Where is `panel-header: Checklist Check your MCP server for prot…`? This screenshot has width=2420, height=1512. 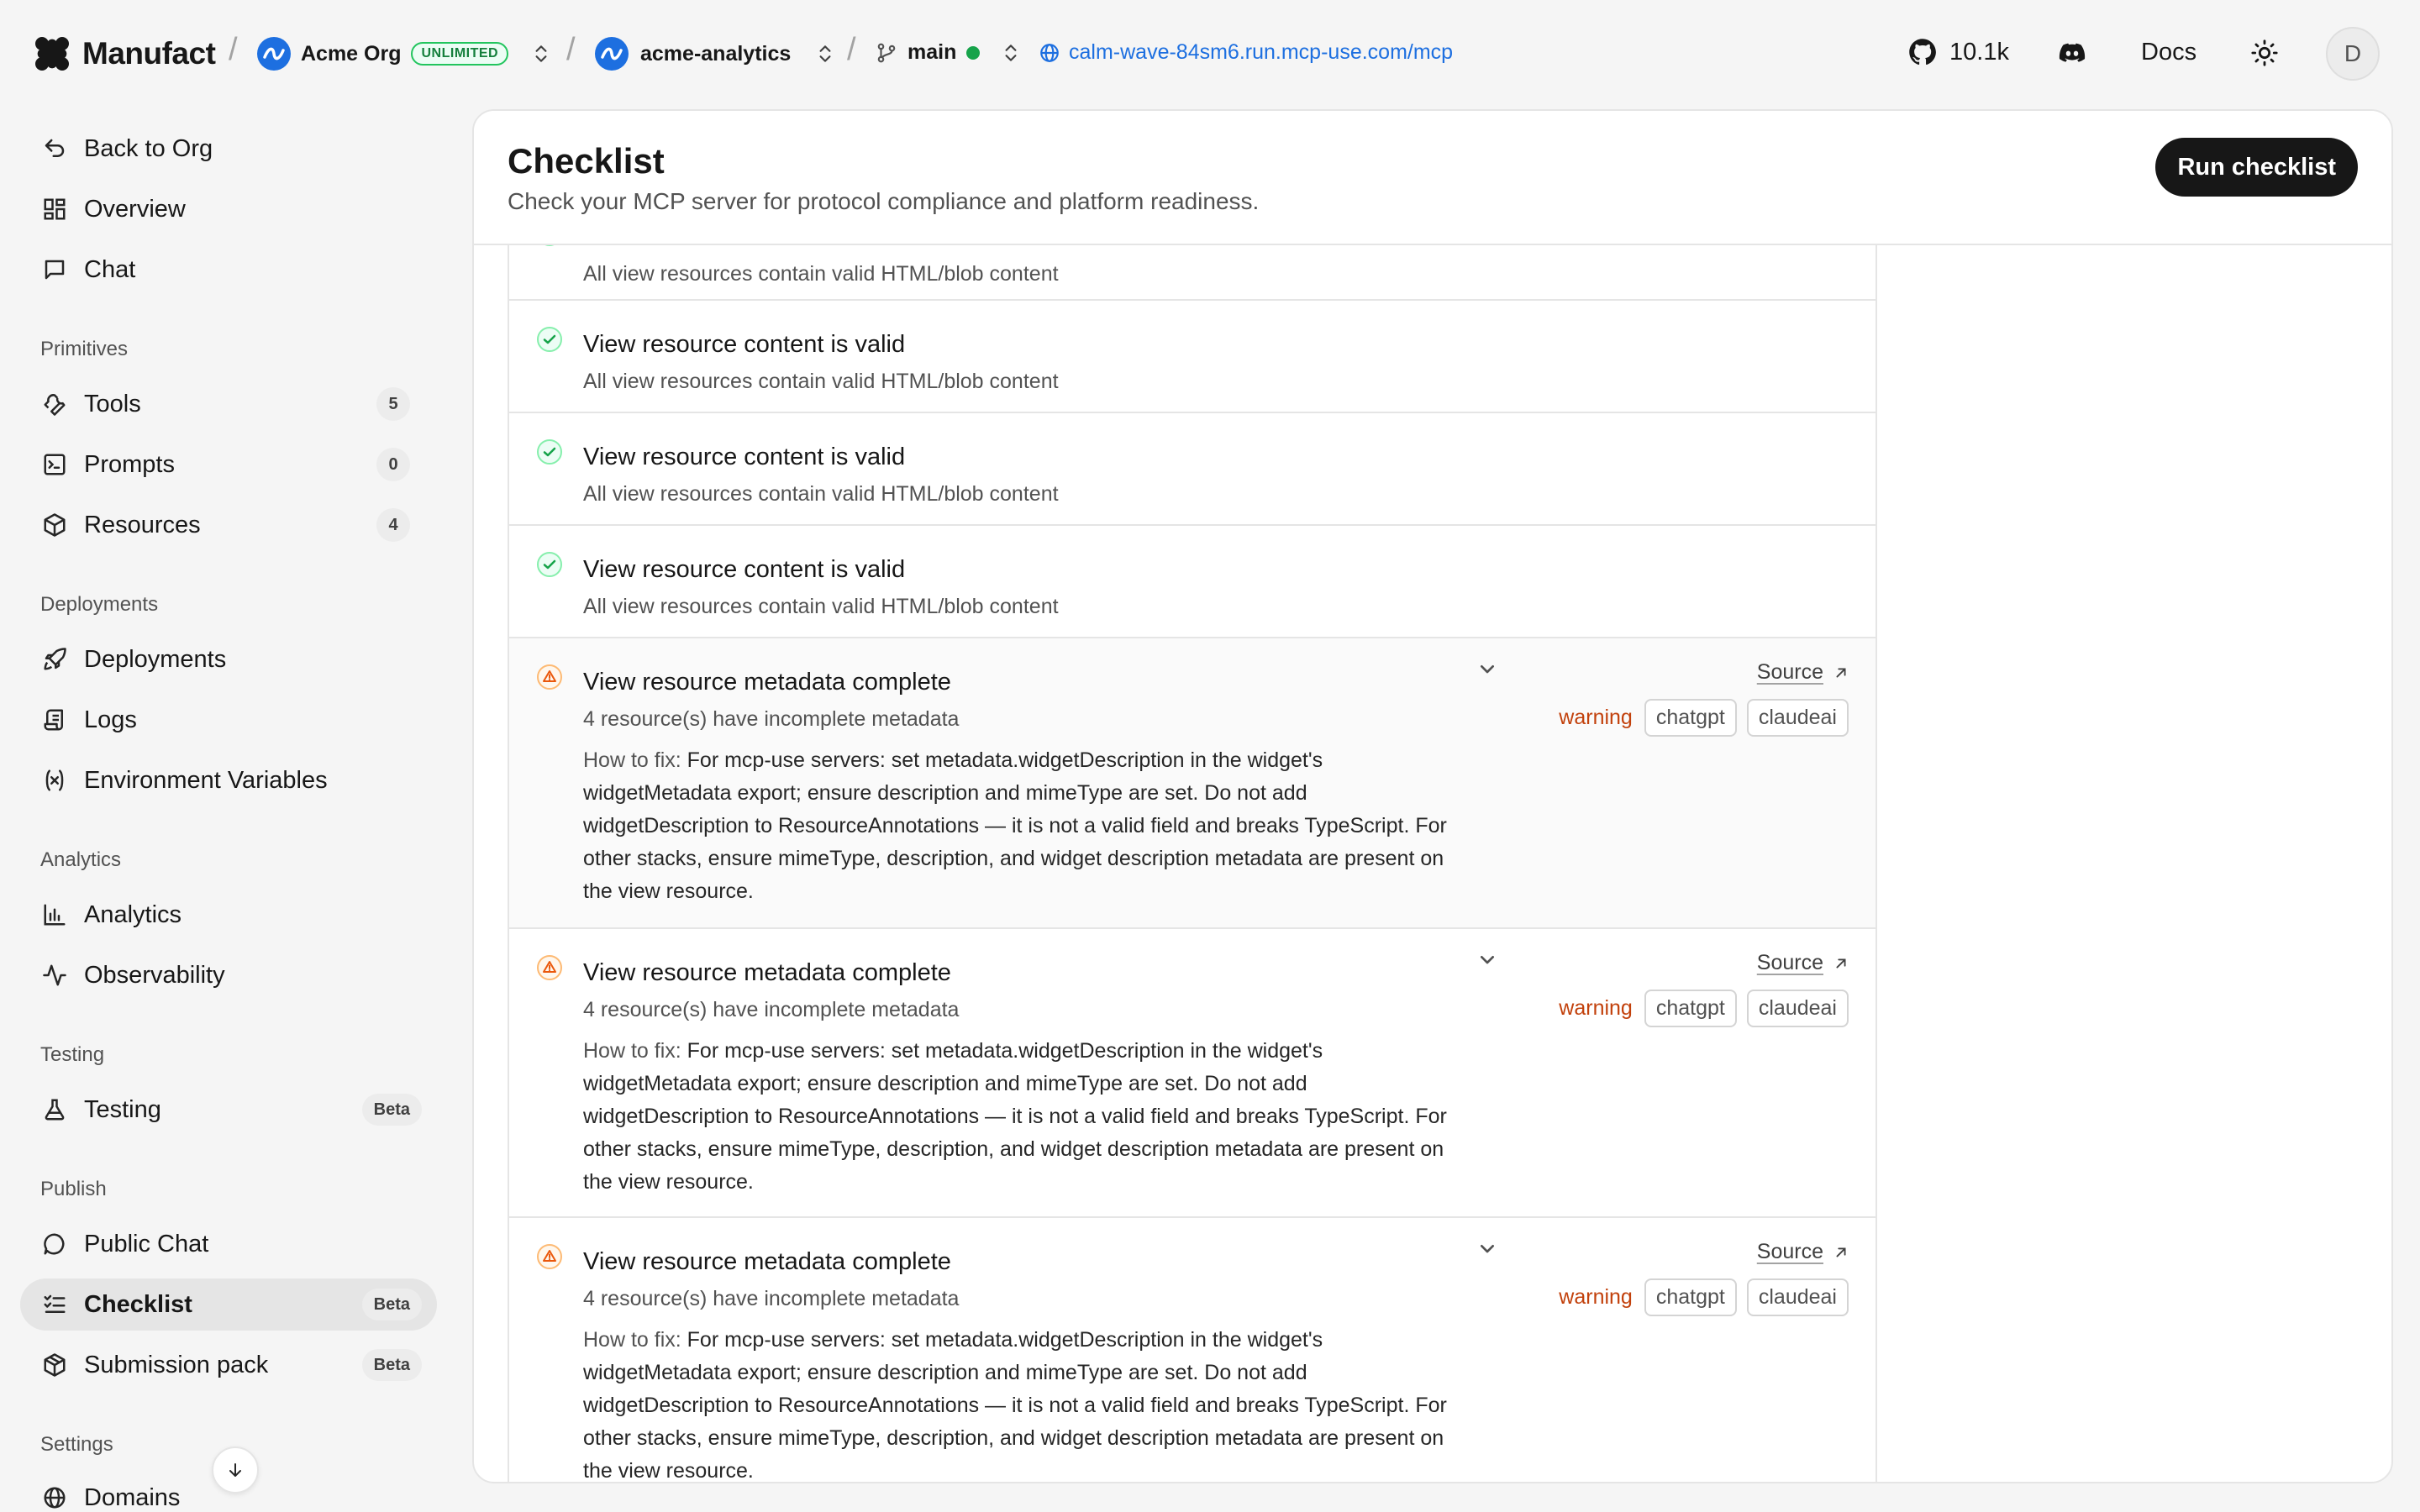
panel-header: Checklist Check your MCP server for prot… is located at coordinates (1433, 178).